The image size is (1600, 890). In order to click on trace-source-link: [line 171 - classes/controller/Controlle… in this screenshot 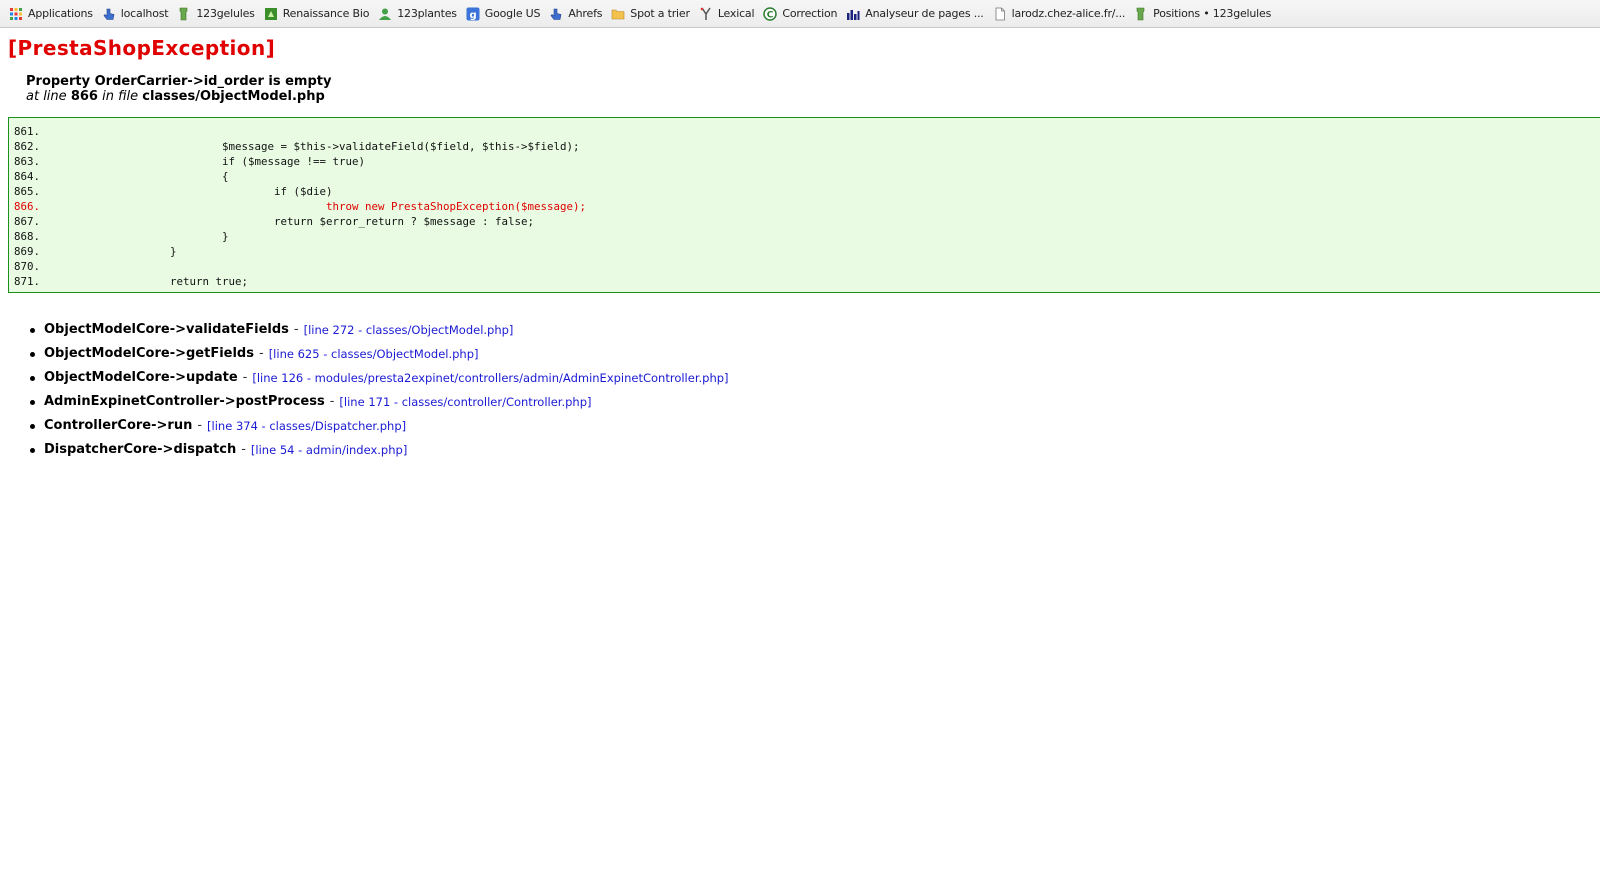, I will do `click(465, 402)`.